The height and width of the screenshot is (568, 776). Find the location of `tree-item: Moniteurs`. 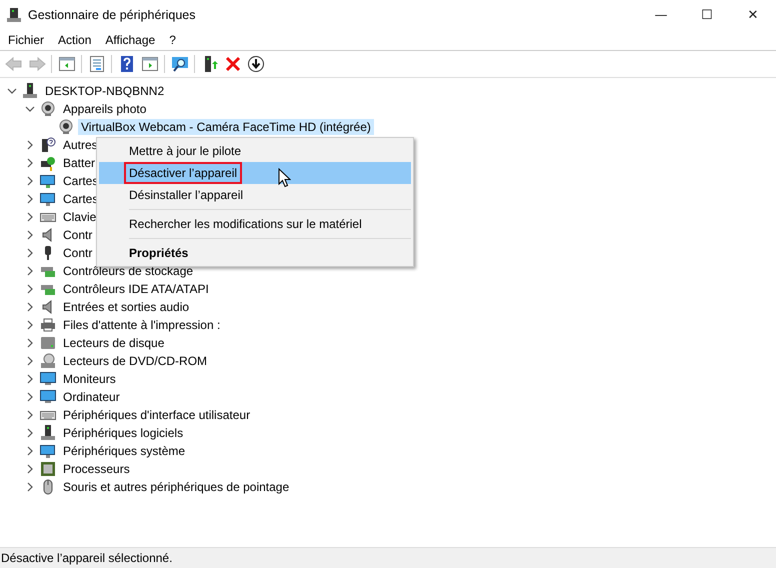

tree-item: Moniteurs is located at coordinates (89, 379).